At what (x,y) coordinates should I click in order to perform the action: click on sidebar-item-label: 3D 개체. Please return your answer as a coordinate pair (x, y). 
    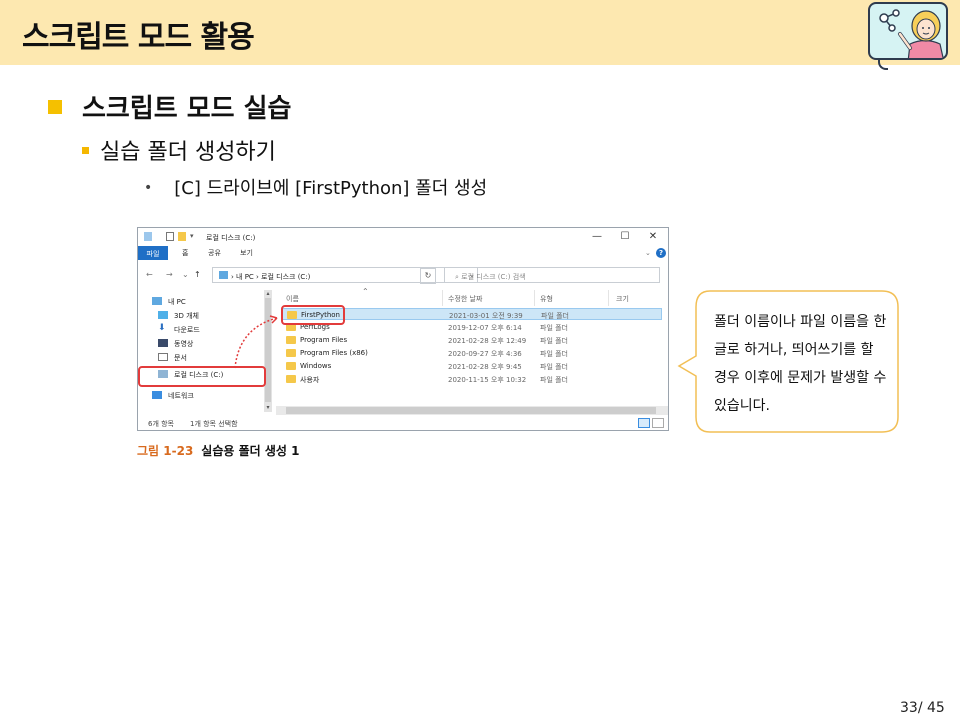
    Looking at the image, I should click on (186, 316).